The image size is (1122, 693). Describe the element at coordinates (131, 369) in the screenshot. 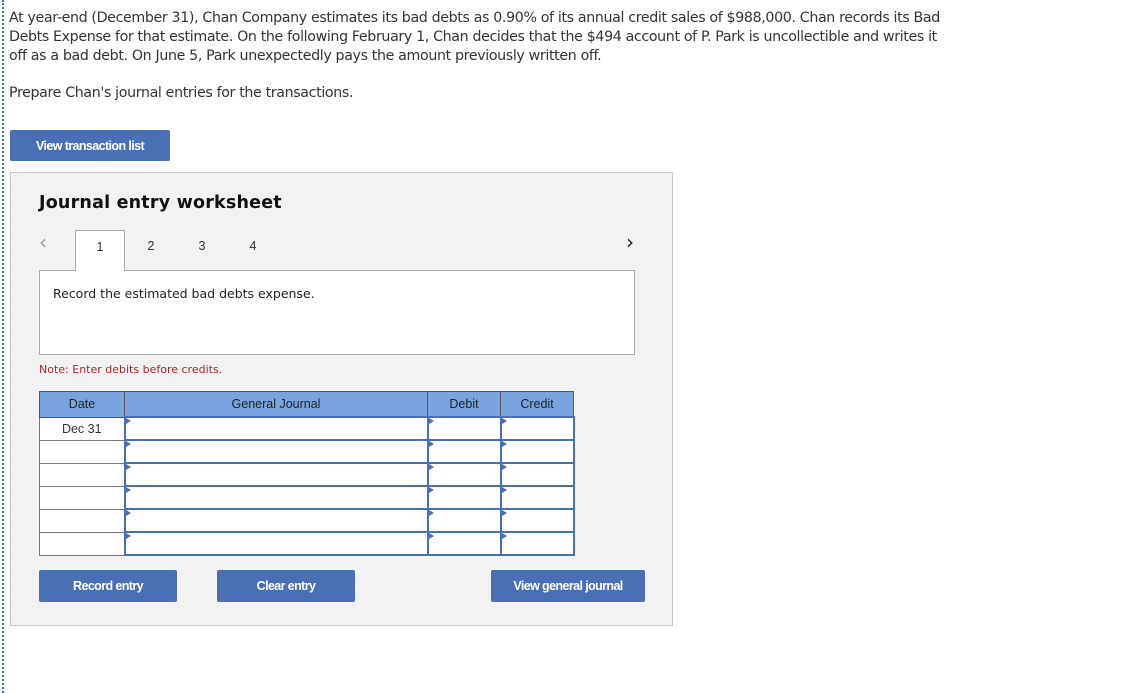

I see `note-text: Note: Enter debits before credits.` at that location.